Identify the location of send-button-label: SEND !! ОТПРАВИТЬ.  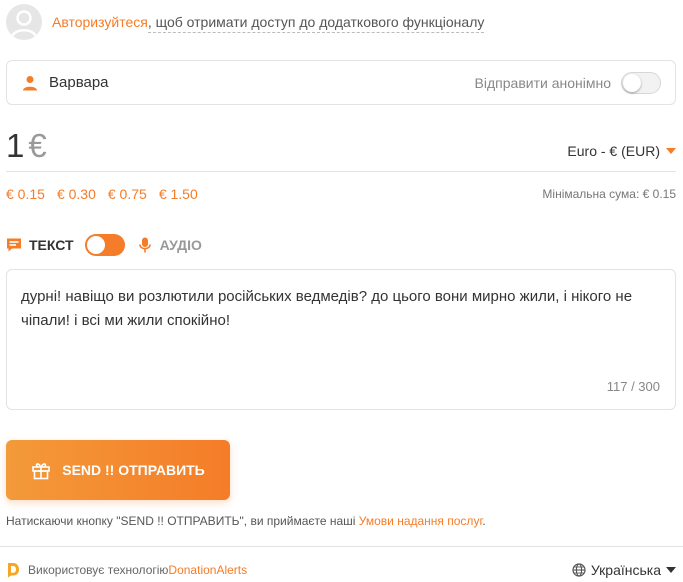
(133, 470).